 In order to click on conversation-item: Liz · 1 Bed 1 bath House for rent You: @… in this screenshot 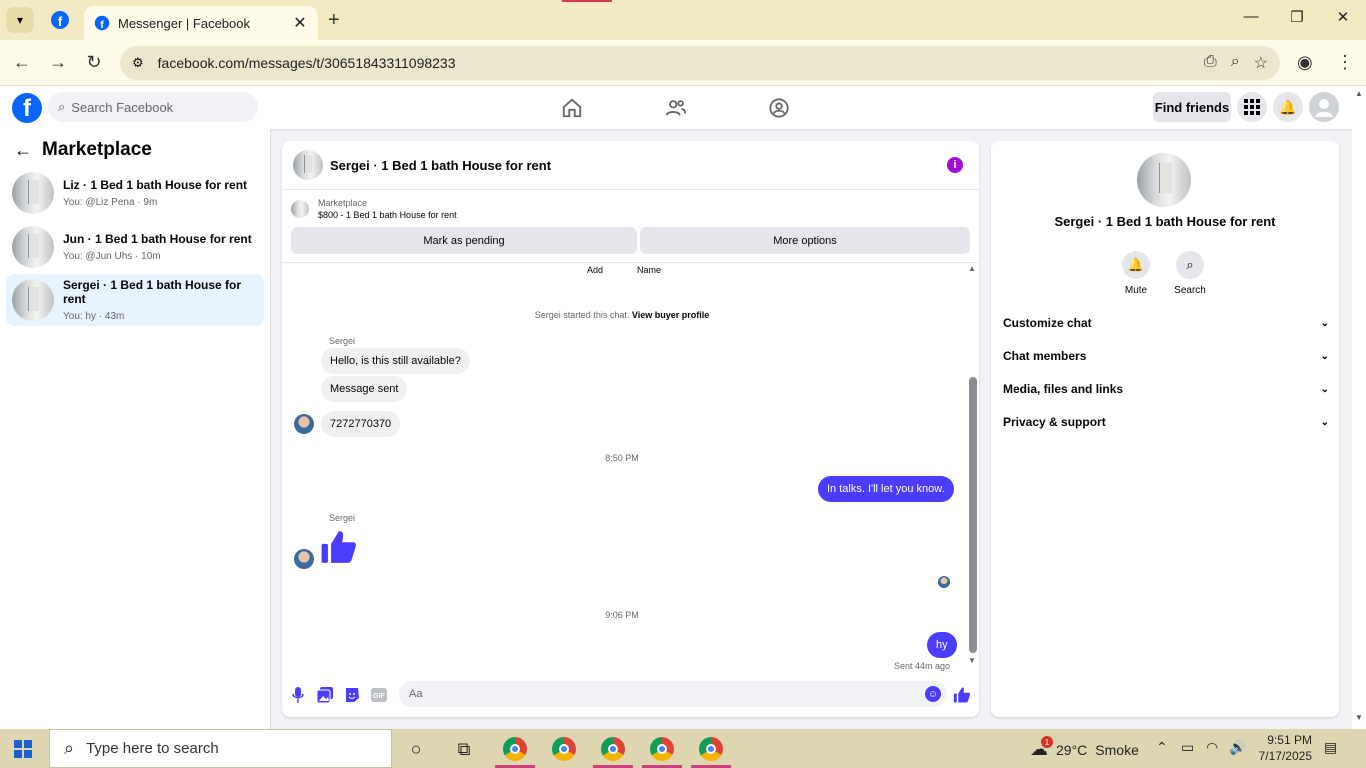, I will do `click(135, 193)`.